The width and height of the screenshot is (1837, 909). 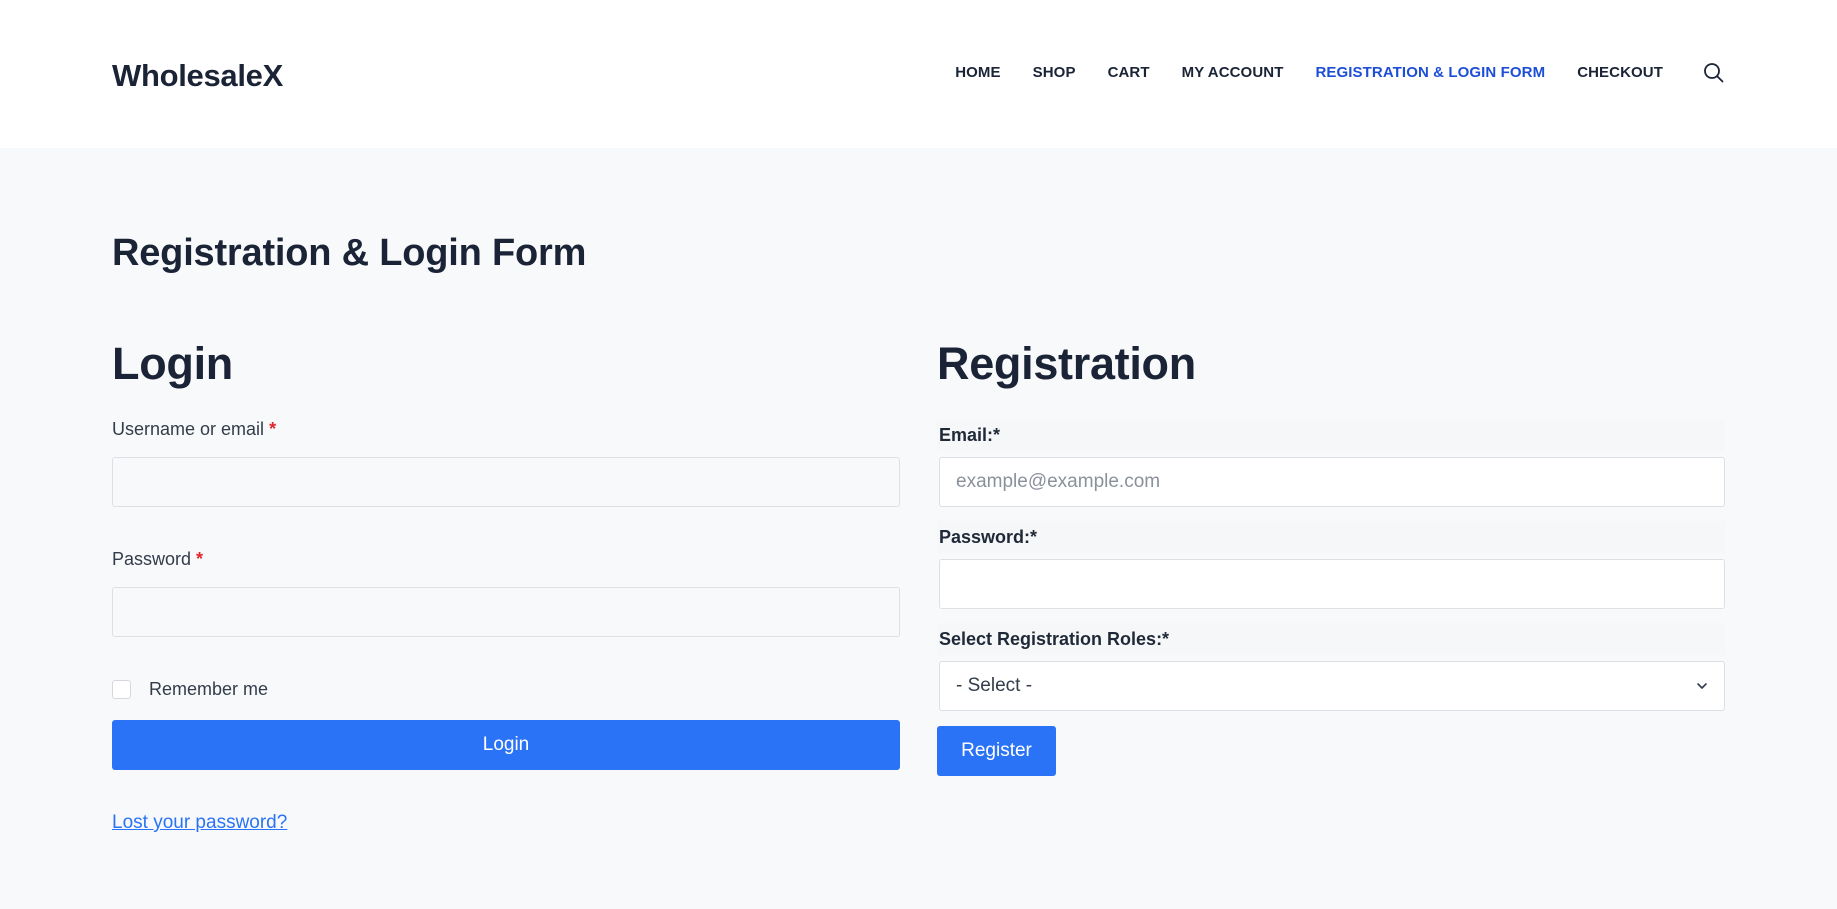 I want to click on reg-roles-select: - Select -, so click(x=1332, y=686).